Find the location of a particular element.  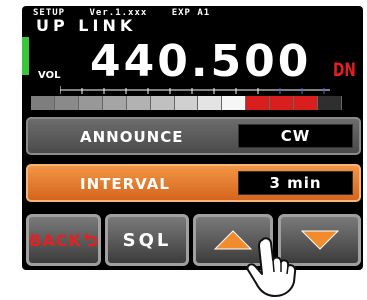

signal-meter is located at coordinates (186, 103).